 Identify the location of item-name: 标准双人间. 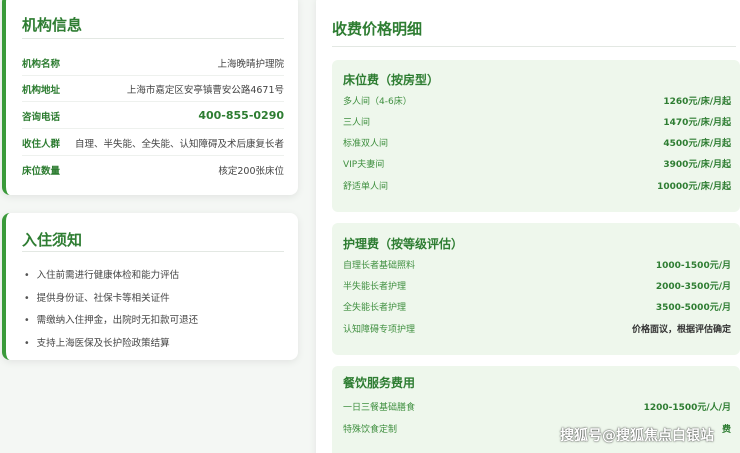
(366, 144).